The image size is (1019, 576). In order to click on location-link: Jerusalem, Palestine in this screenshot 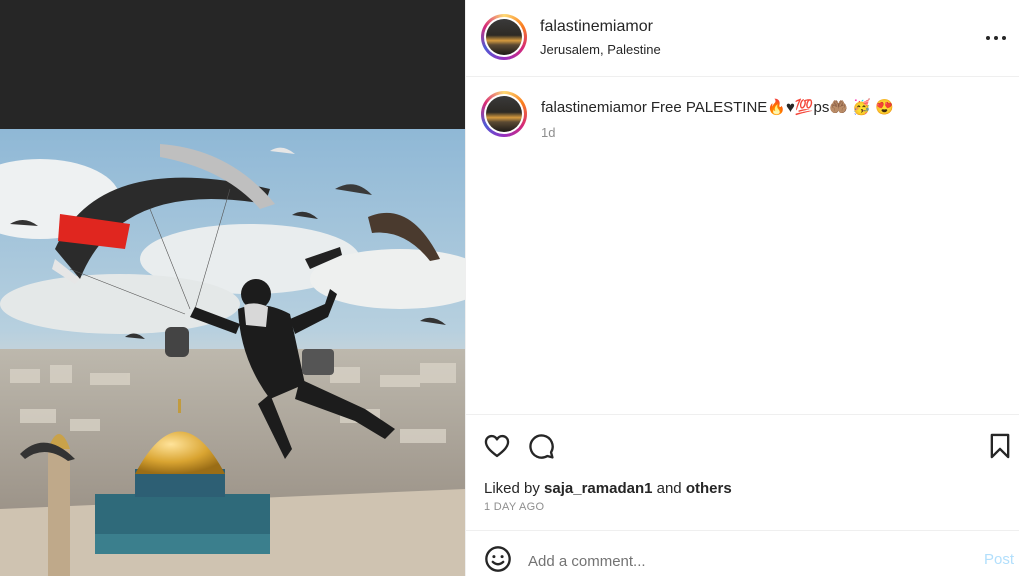, I will do `click(600, 49)`.